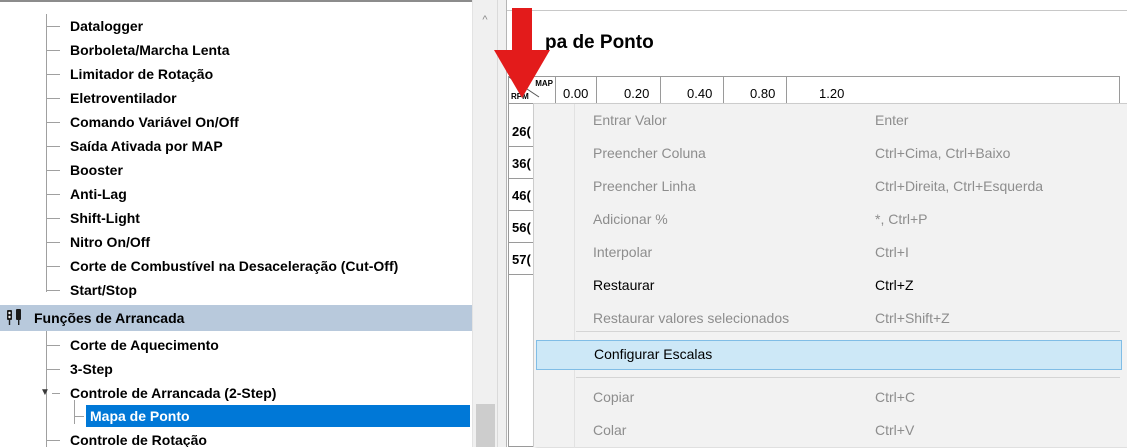  I want to click on menu-item-adicionar-percent: Adicionar % *, Ctrl+P, so click(829, 220).